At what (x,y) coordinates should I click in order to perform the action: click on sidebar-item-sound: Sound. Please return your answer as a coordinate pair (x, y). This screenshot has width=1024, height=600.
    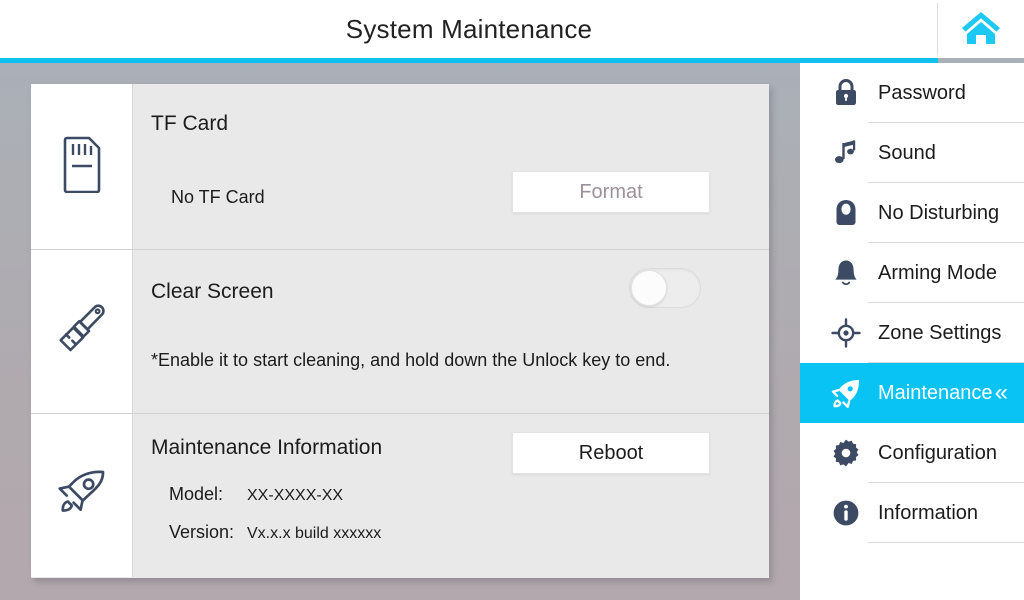
    Looking at the image, I should click on (912, 153).